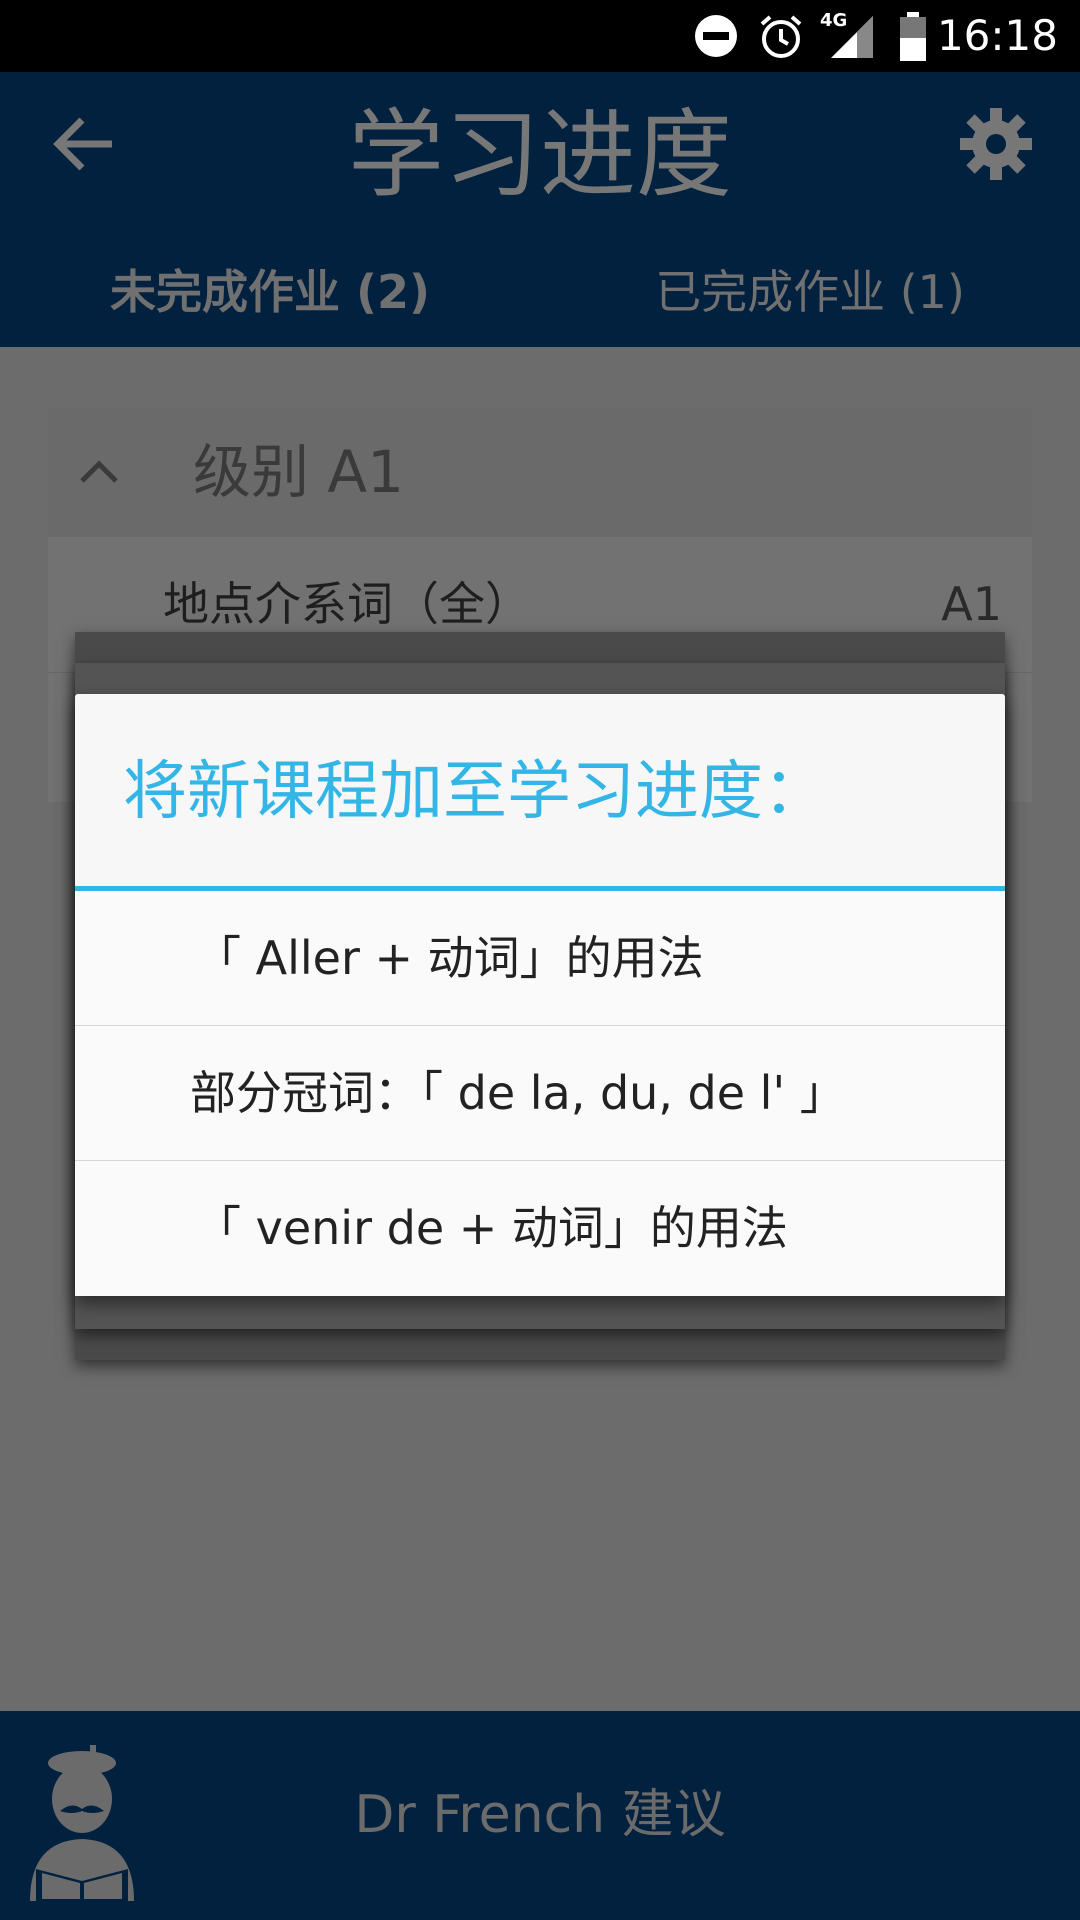 The height and width of the screenshot is (1920, 1080). What do you see at coordinates (475, 792) in the screenshot?
I see `dialog-title: 将新课程加至学习进度：` at bounding box center [475, 792].